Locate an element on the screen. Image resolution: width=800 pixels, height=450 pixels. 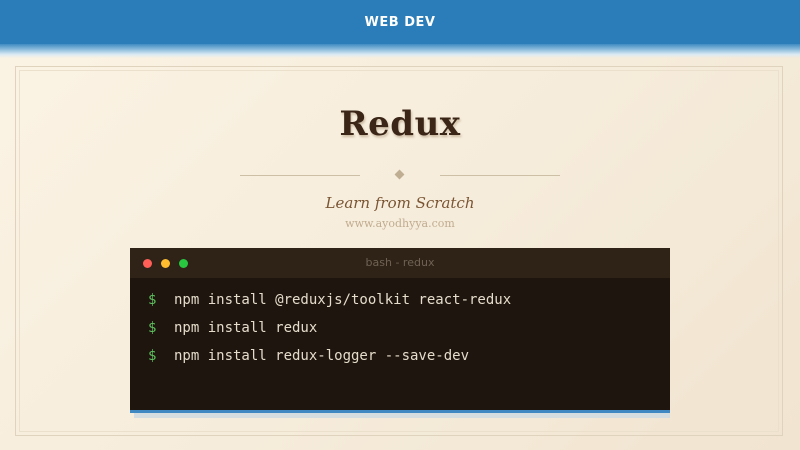
terminal-title: bash - redux is located at coordinates (400, 262).